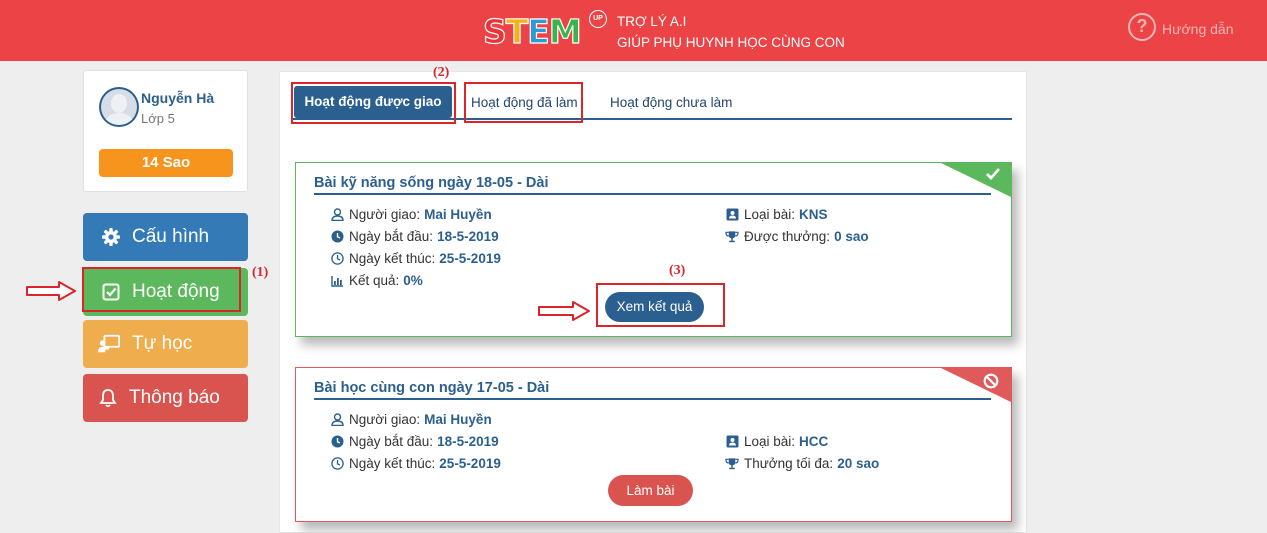 This screenshot has width=1267, height=533. I want to click on activity-title: Bài kỹ năng sống ngày 18-05 - Dài, so click(431, 183).